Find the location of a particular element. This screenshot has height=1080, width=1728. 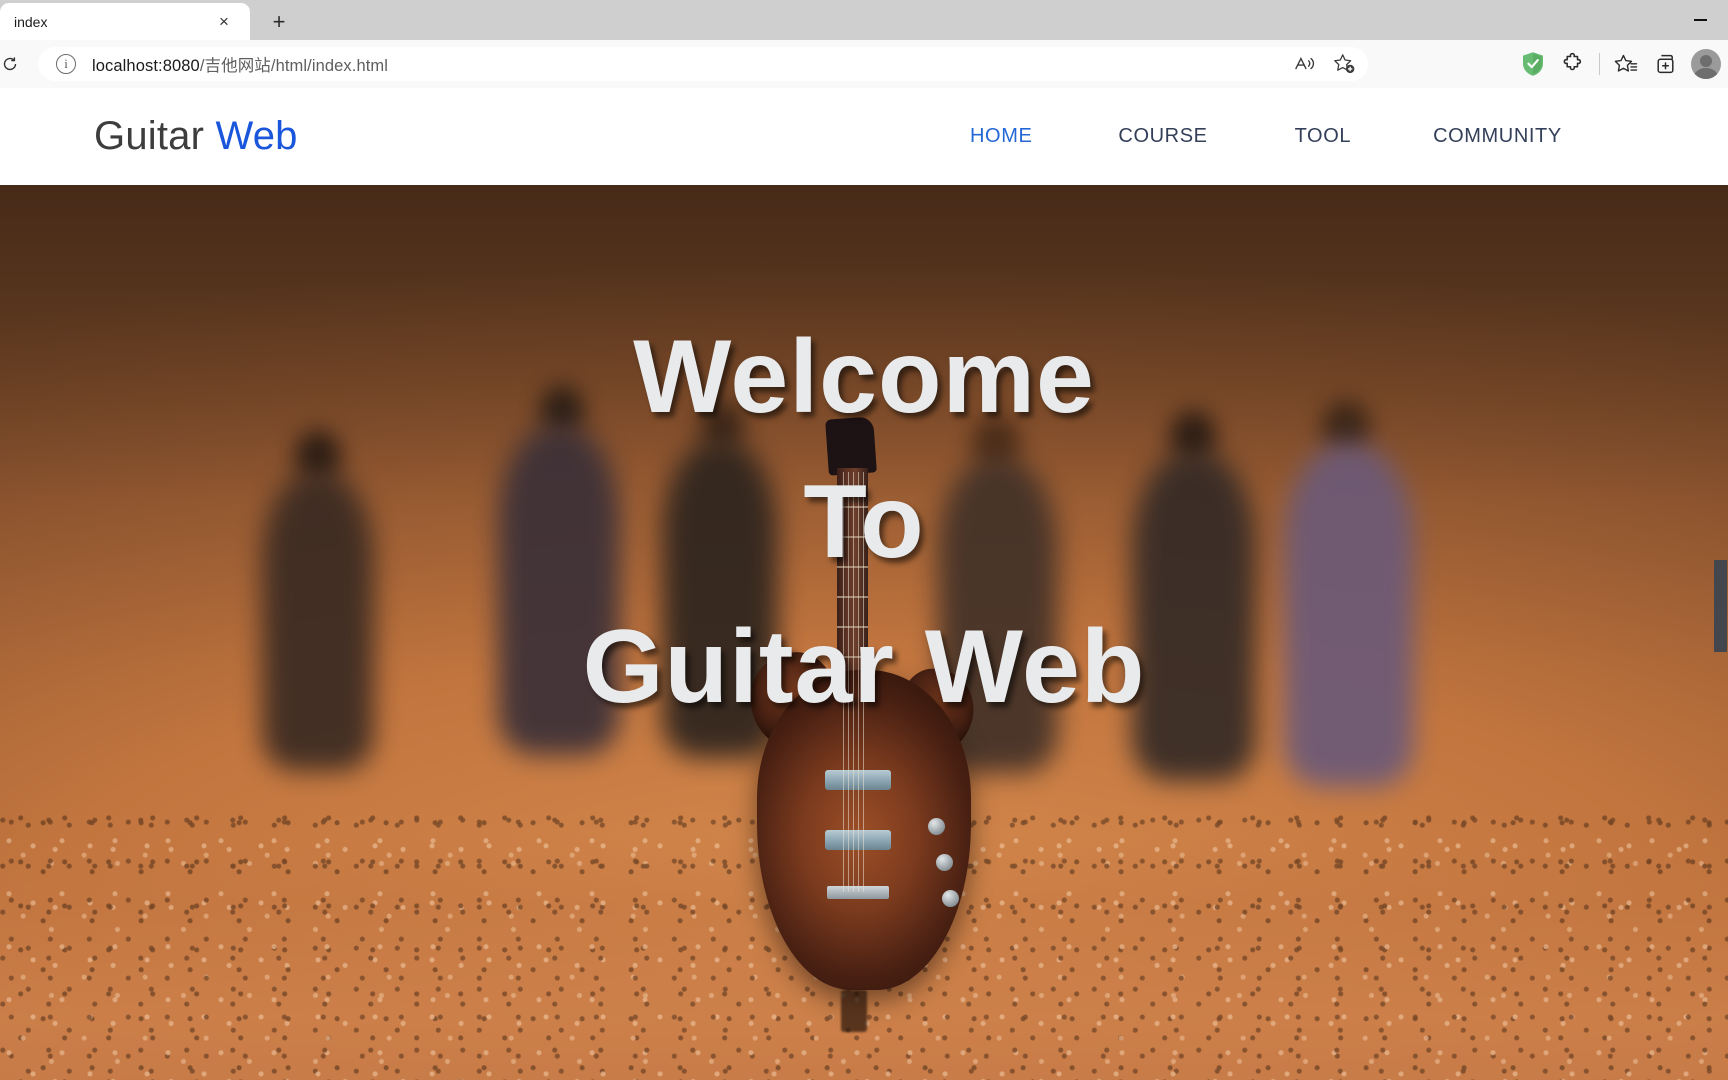

browser-tab-index: index × is located at coordinates (125, 21).